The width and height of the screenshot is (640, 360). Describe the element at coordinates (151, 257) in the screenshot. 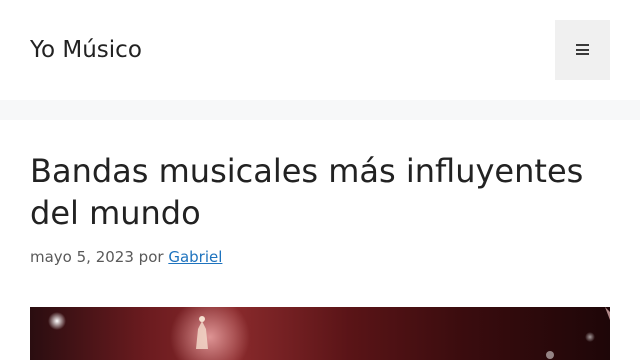

I see `post-by-label: por` at that location.